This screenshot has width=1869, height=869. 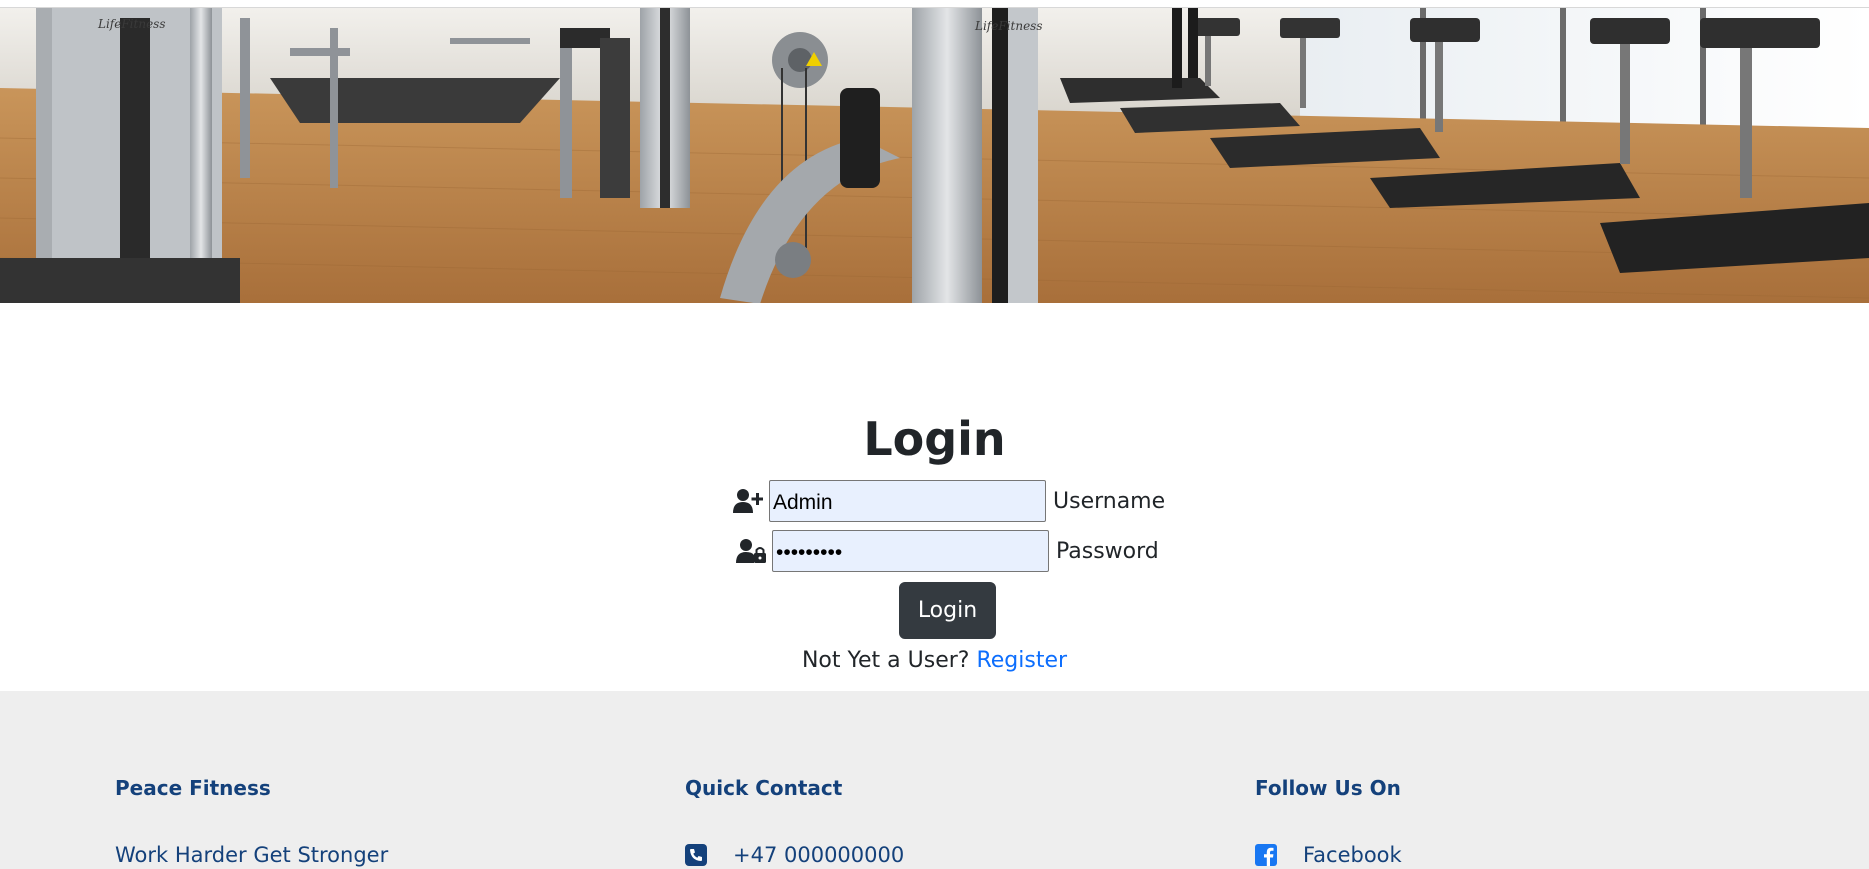 What do you see at coordinates (1107, 551) in the screenshot?
I see `password-label: Password` at bounding box center [1107, 551].